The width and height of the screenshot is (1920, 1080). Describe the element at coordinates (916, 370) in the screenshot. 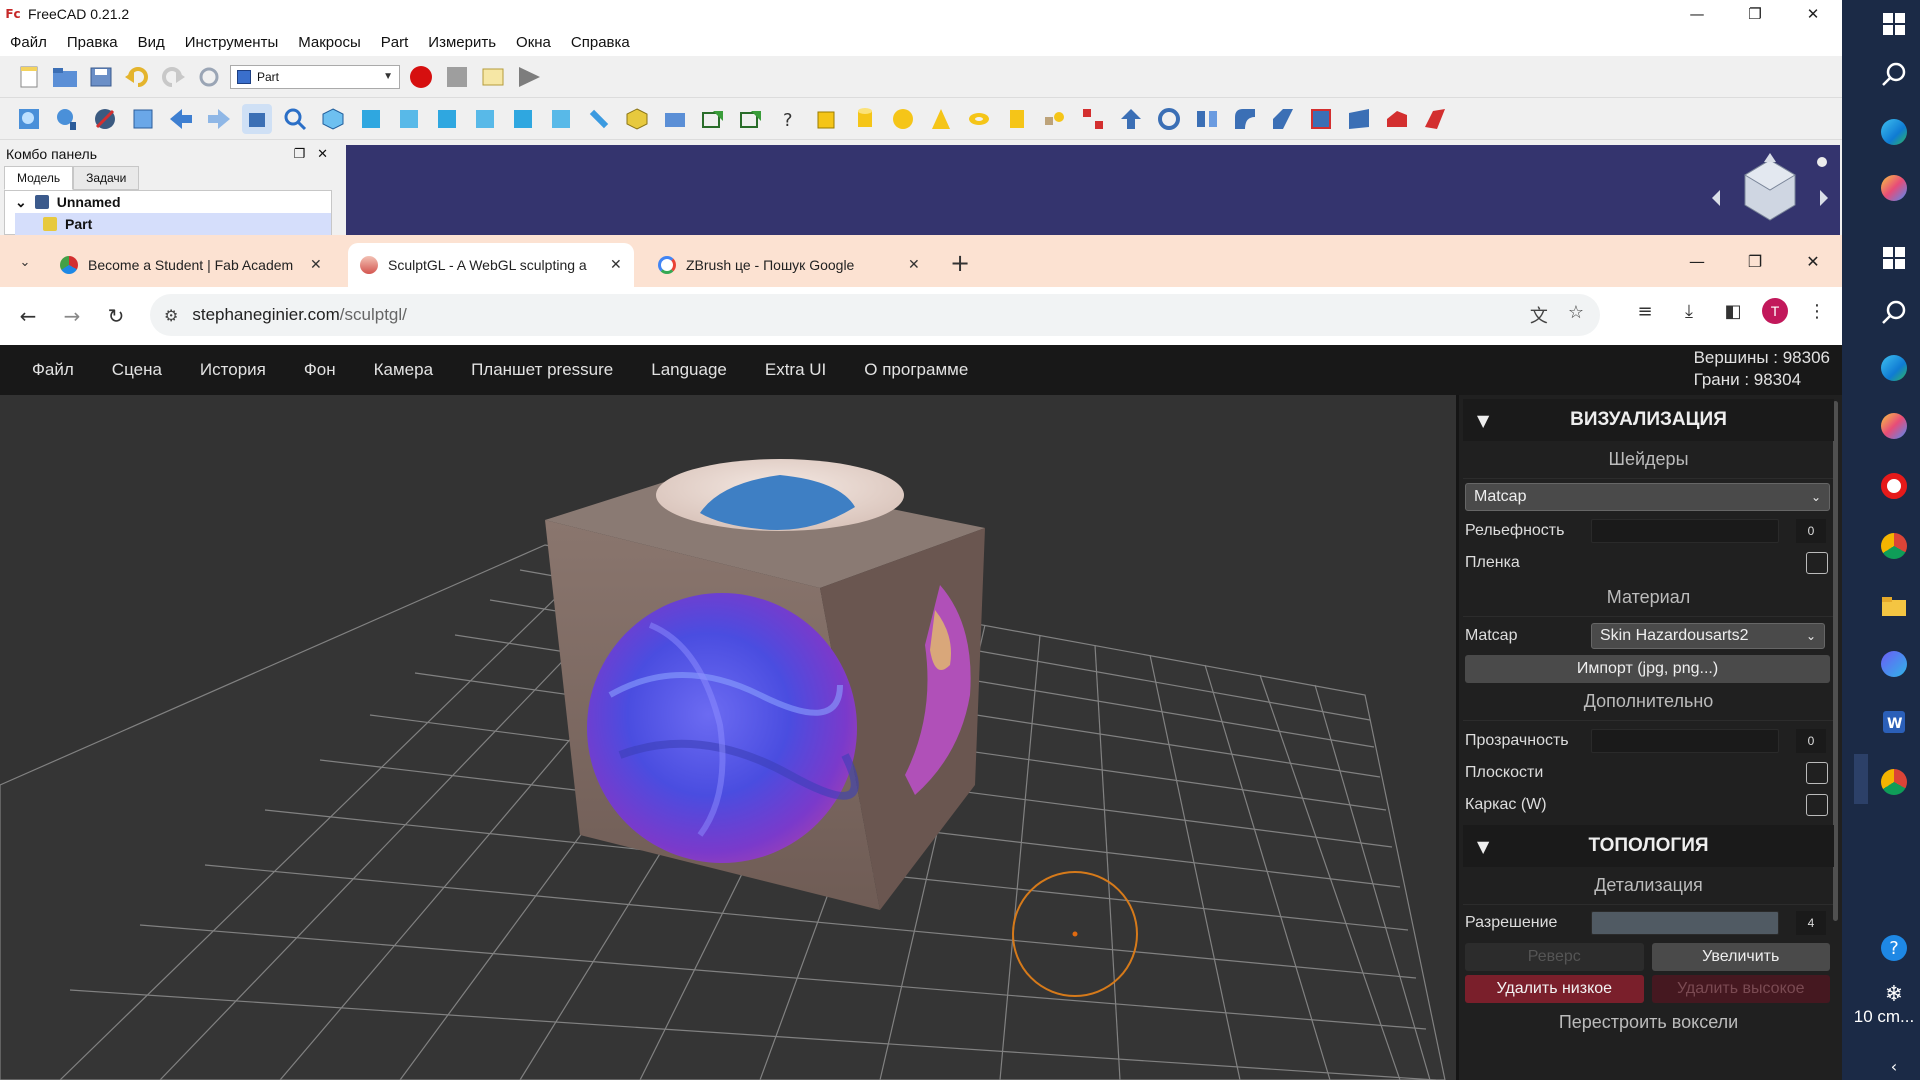

I see `sg-menu-about: О программе` at that location.